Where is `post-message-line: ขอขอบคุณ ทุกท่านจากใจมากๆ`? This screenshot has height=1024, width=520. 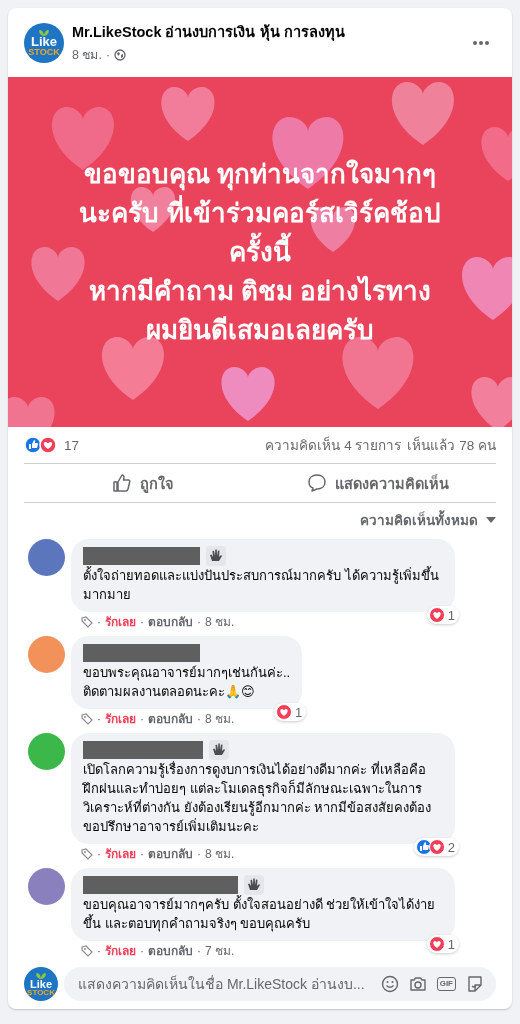 post-message-line: ขอขอบคุณ ทุกท่านจากใจมากๆ is located at coordinates (260, 175).